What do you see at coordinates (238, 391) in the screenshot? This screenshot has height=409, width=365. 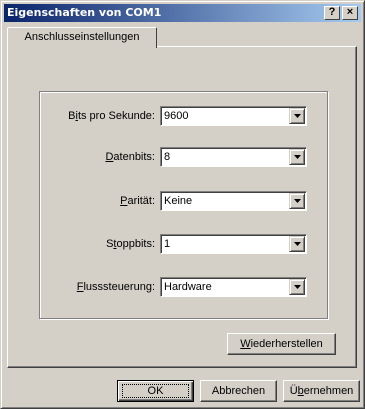 I see `cancel-button: Abbrechen` at bounding box center [238, 391].